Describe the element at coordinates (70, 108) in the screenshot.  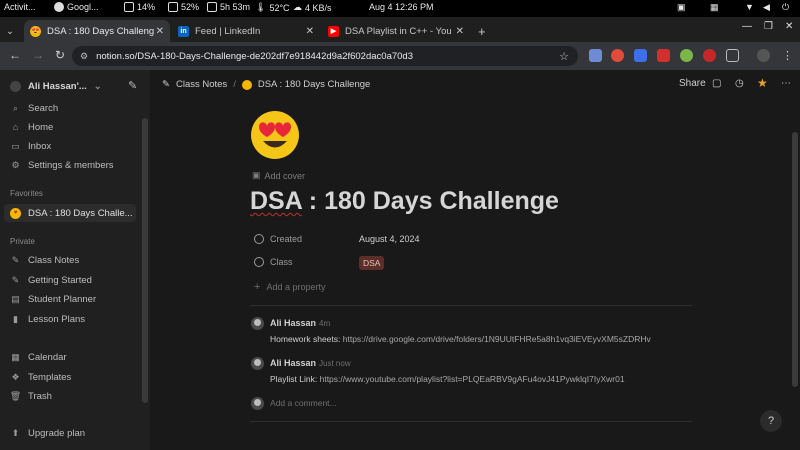
I see `sidebar-item-search: ⌕ Search` at that location.